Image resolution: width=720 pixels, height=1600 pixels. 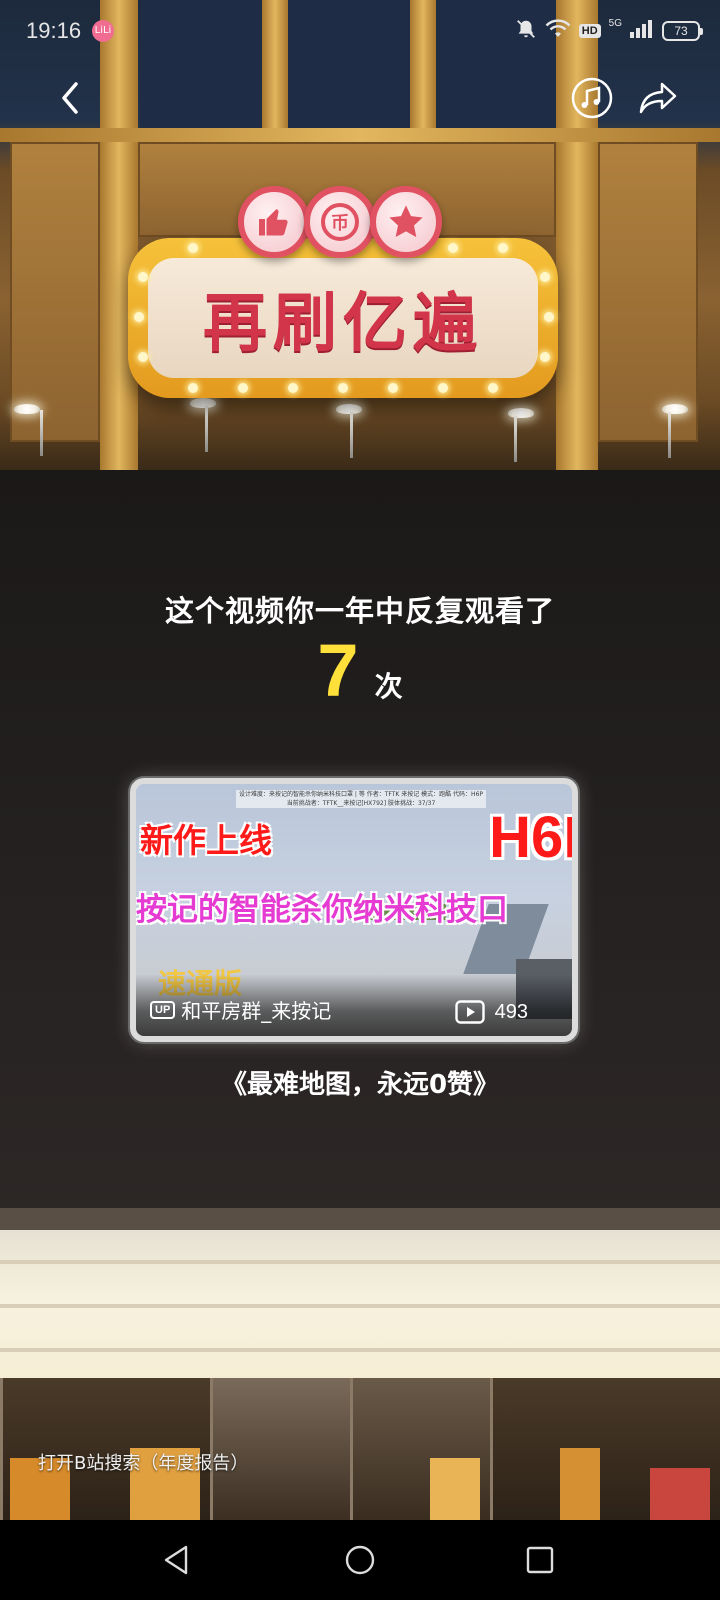 I want to click on system-nav-bar, so click(x=360, y=1560).